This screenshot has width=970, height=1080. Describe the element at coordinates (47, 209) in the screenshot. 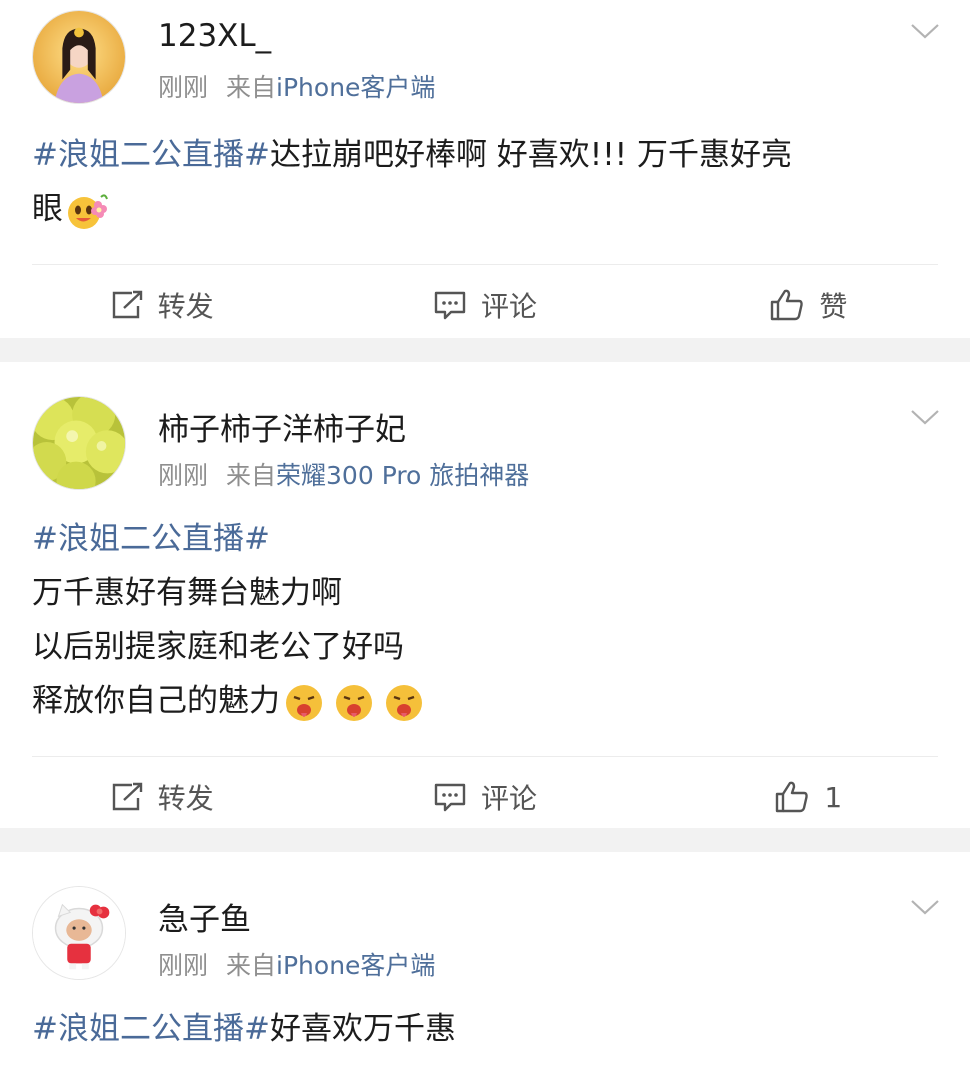

I see `post-line: 眼` at that location.